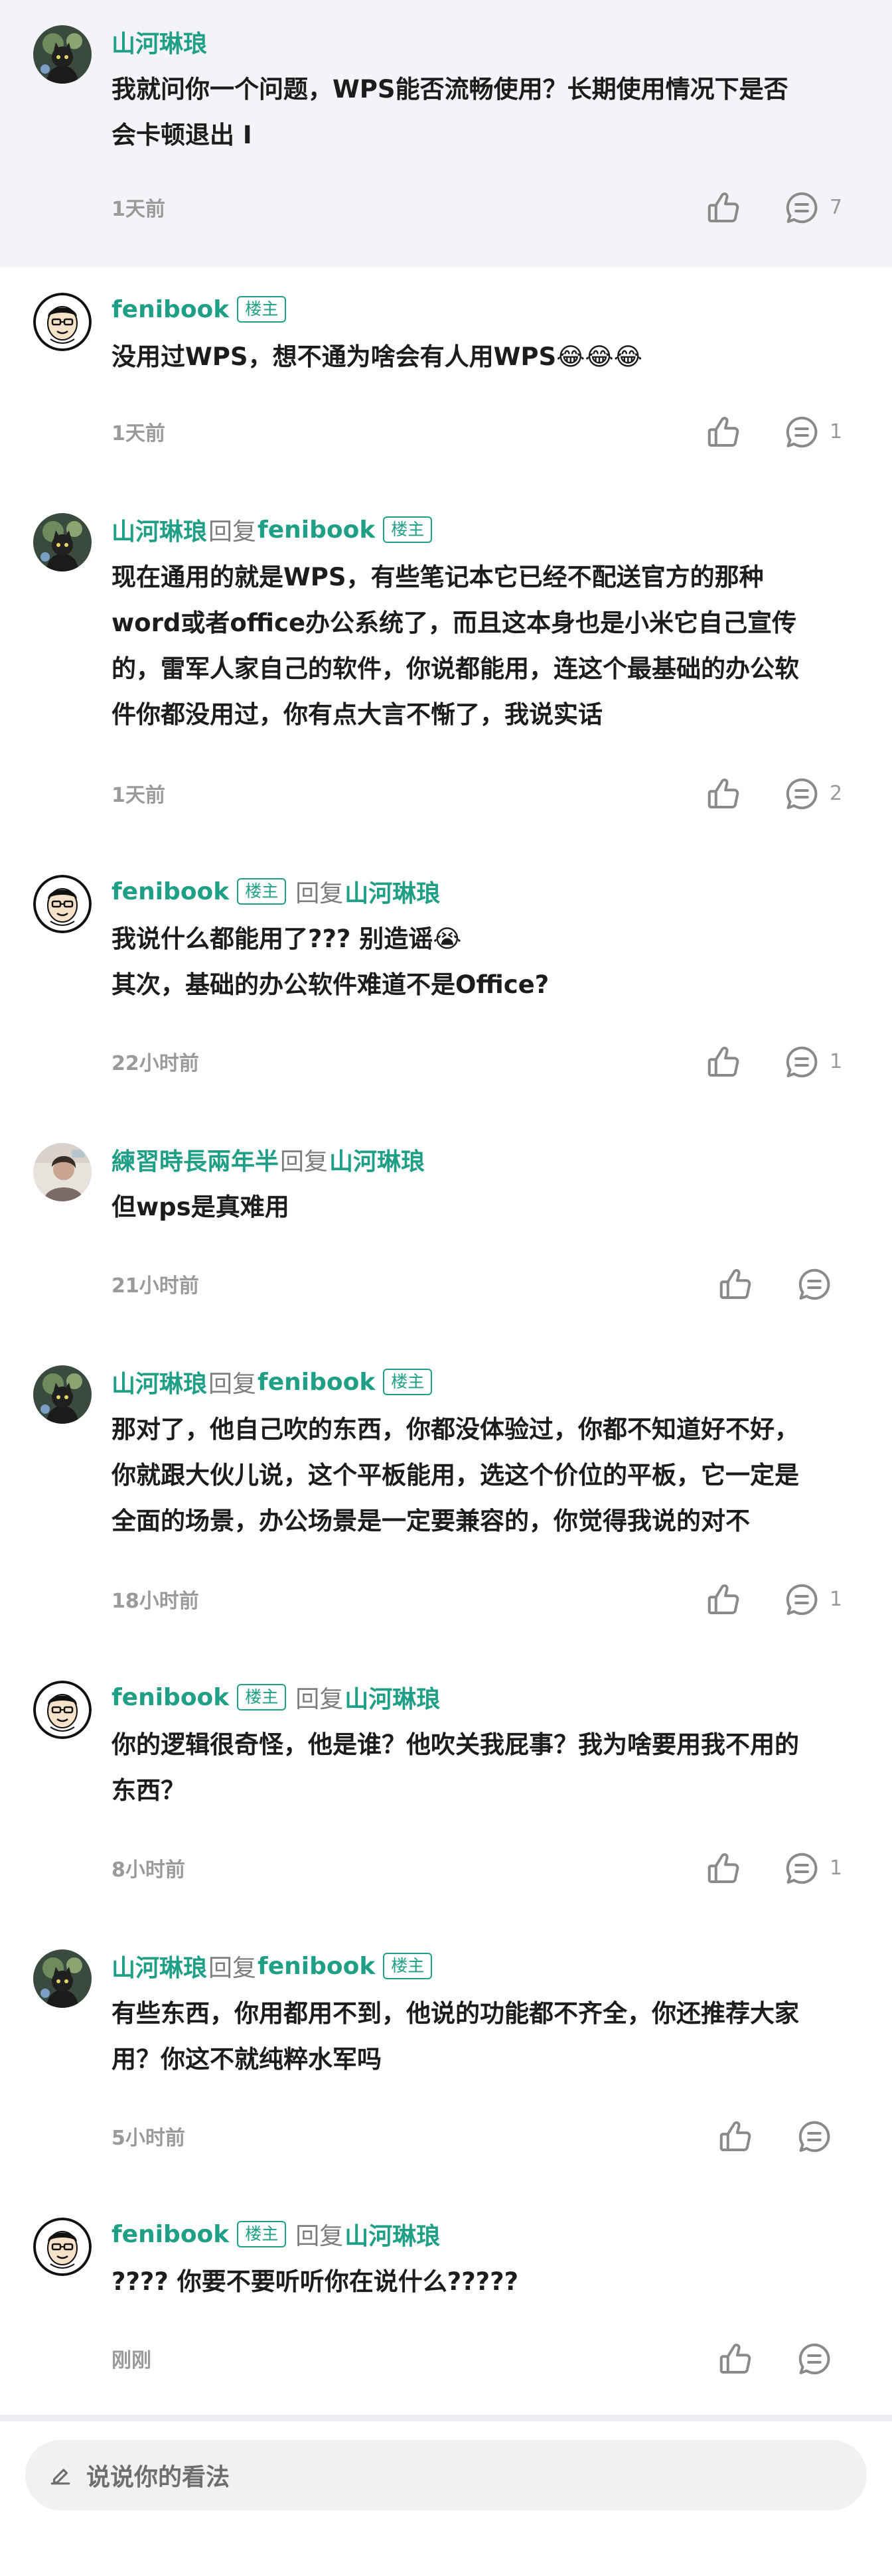 This screenshot has width=892, height=2576. I want to click on comment-text: 但wps是真难用, so click(486, 1207).